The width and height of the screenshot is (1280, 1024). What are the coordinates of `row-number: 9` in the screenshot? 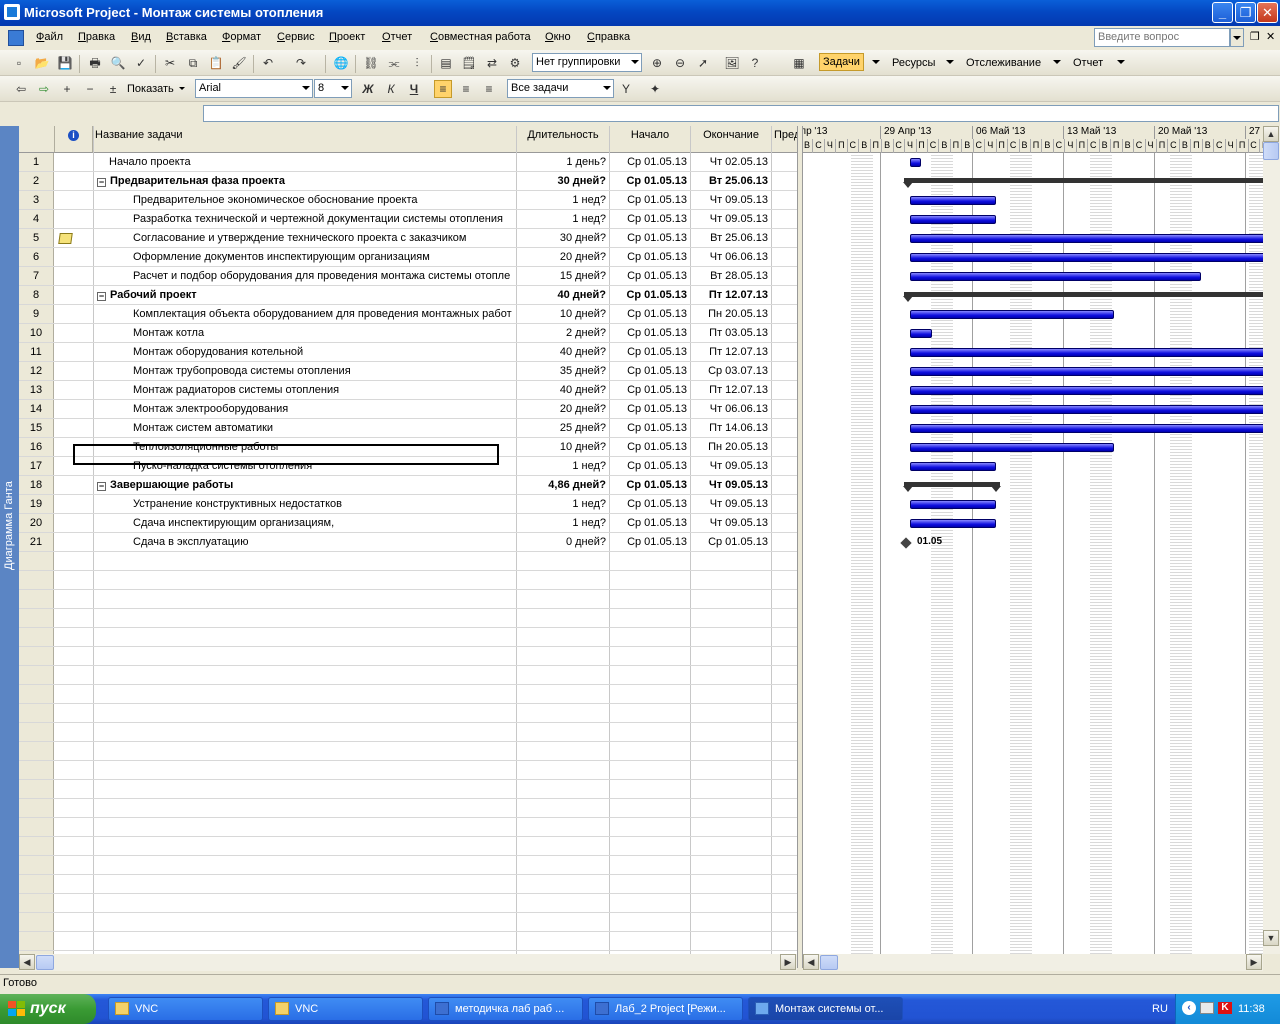 It's located at (36, 314).